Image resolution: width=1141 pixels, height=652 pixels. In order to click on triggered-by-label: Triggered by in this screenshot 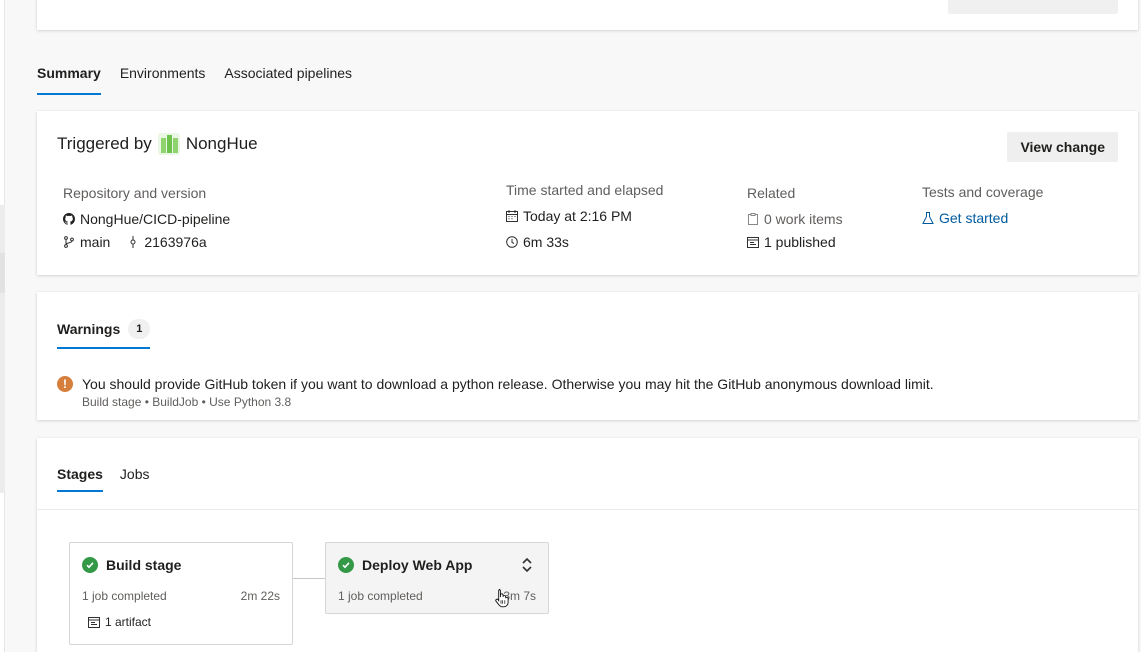, I will do `click(104, 143)`.